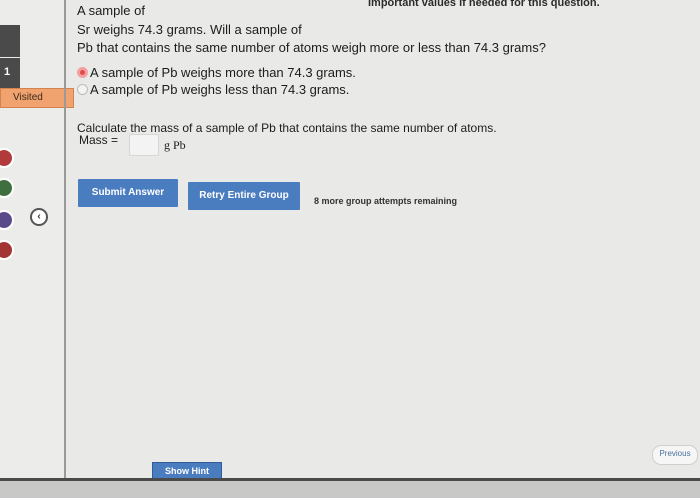  Describe the element at coordinates (175, 145) in the screenshot. I see `mass-unit: g Pb` at that location.